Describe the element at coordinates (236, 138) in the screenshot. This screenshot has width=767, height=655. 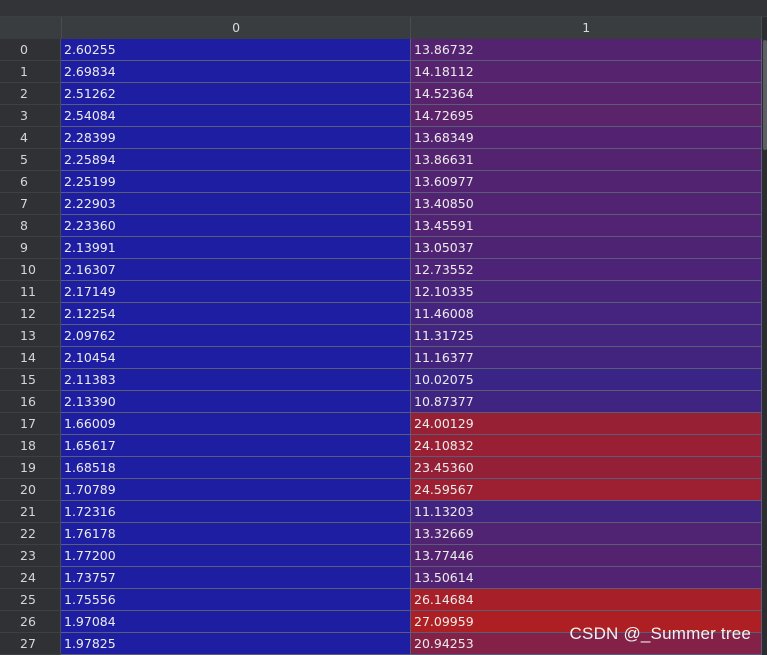
I see `cell-col-0: 2.28399` at that location.